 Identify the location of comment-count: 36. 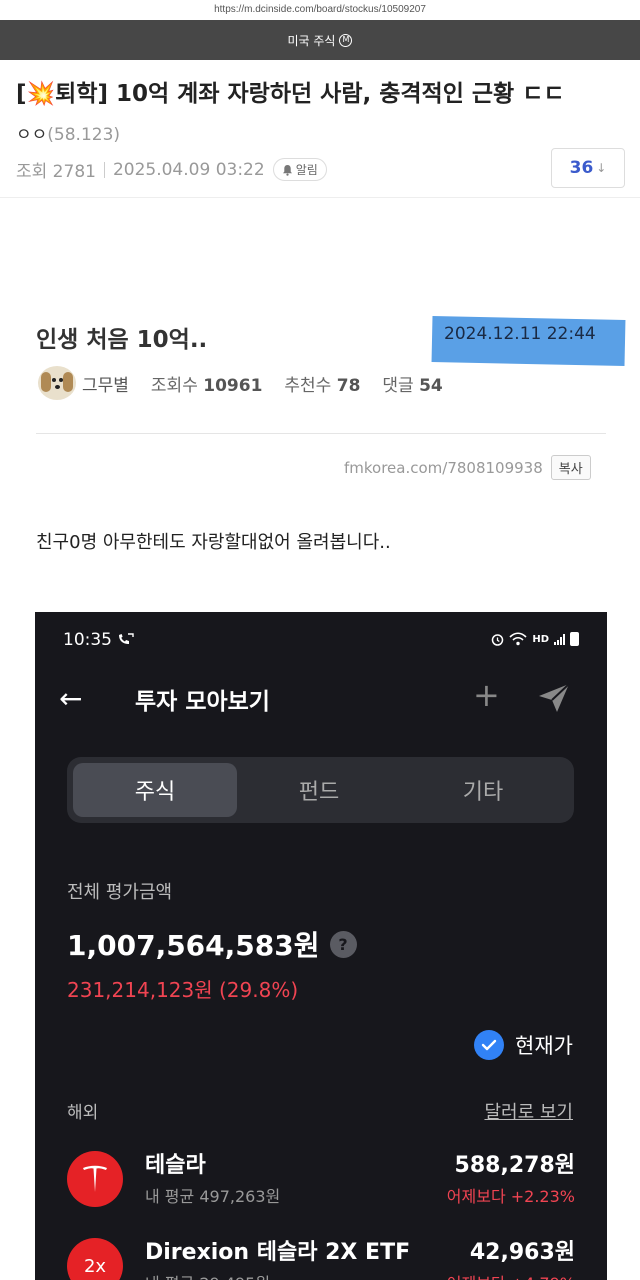
(581, 168).